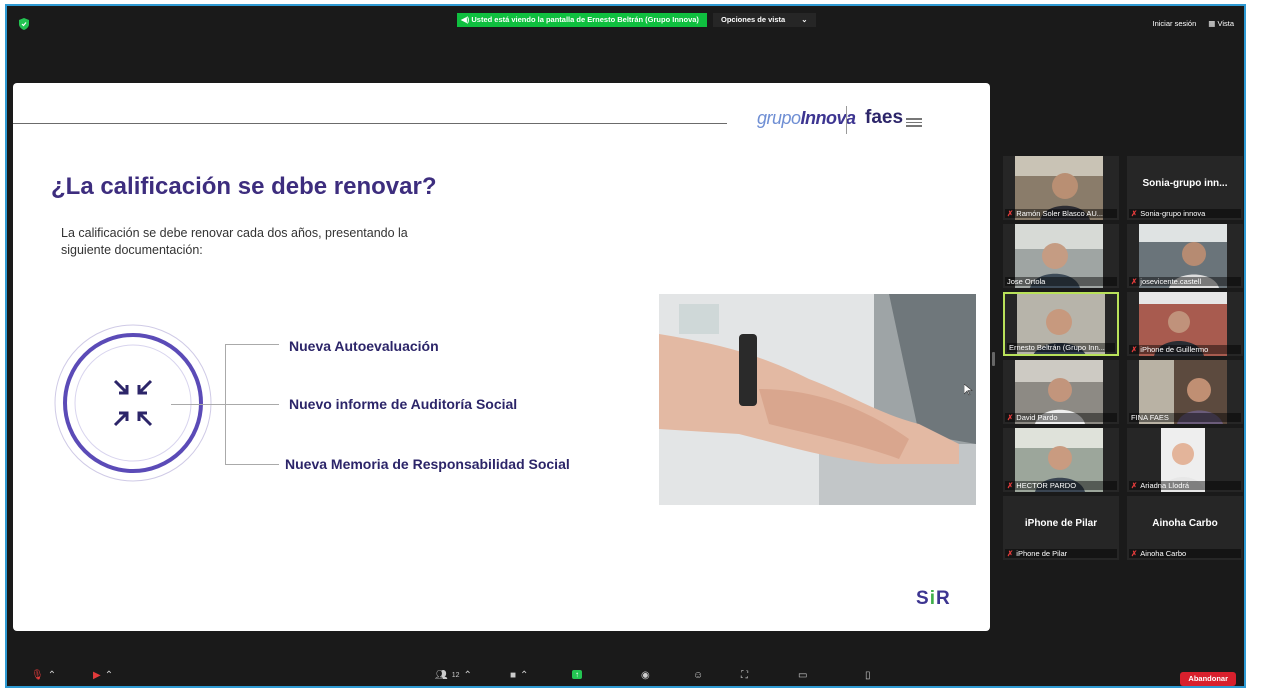  I want to click on participants-count: 12, so click(455, 675).